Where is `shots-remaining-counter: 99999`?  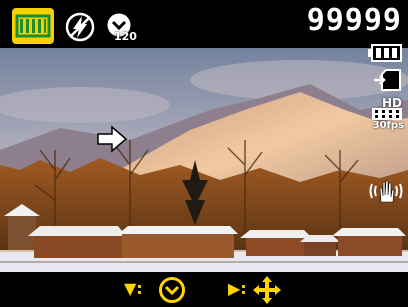
shots-remaining-counter: 99999 is located at coordinates (354, 20).